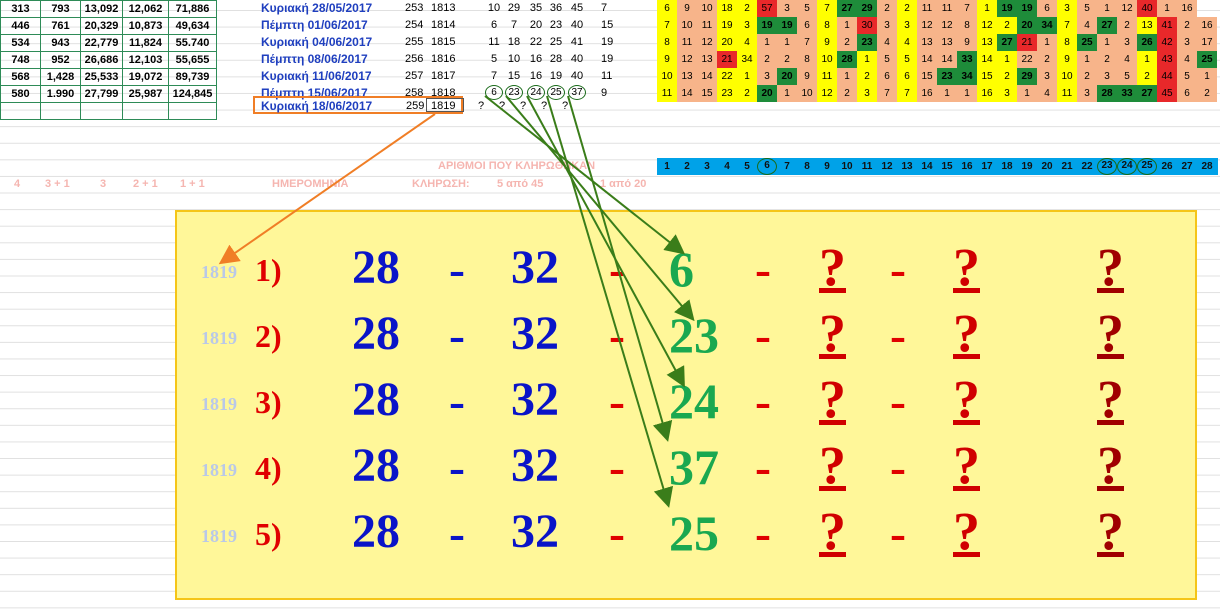  What do you see at coordinates (867, 42) in the screenshot?
I see `grid-cell: 23` at bounding box center [867, 42].